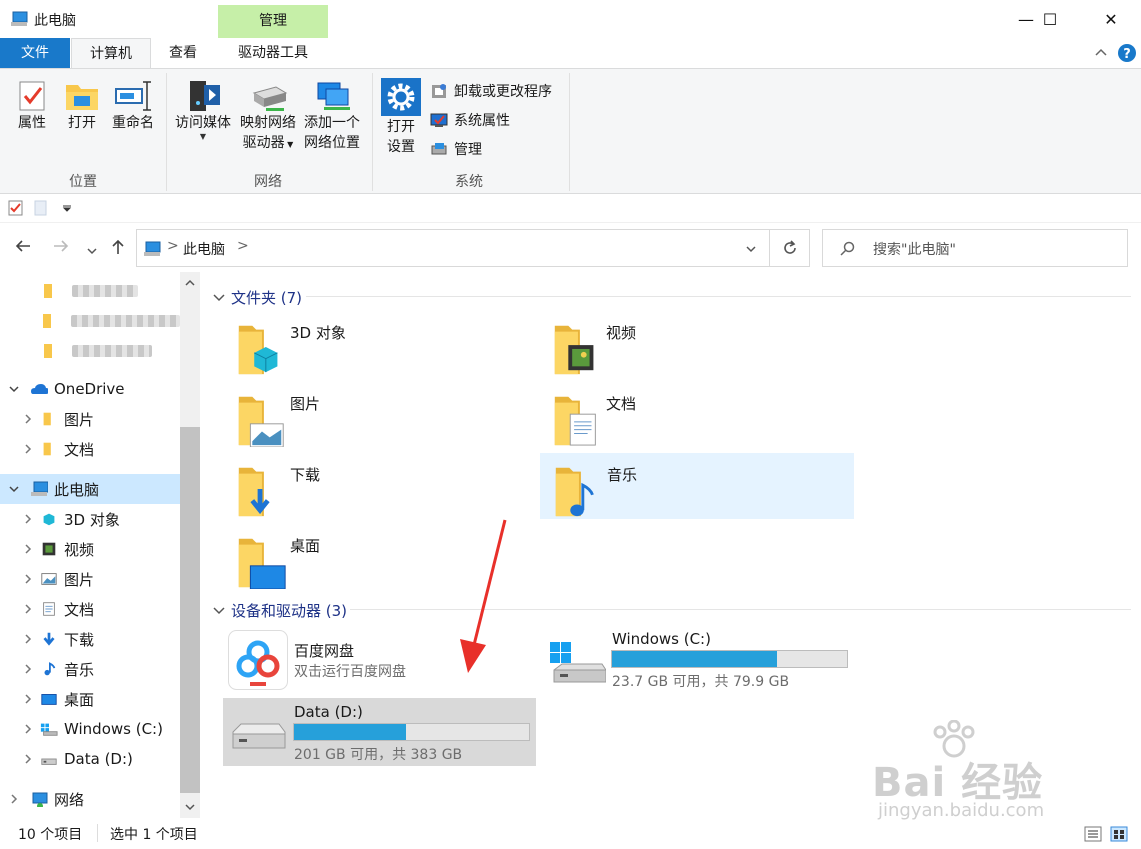 The image size is (1141, 849). Describe the element at coordinates (90, 669) in the screenshot. I see `nav-child-item: 音乐` at that location.